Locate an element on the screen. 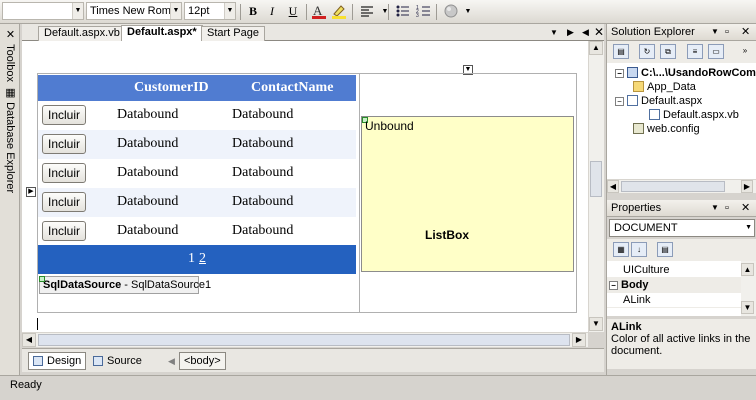 Image resolution: width=756 pixels, height=400 pixels. table-row: Incluir Databound Databound is located at coordinates (197, 115).